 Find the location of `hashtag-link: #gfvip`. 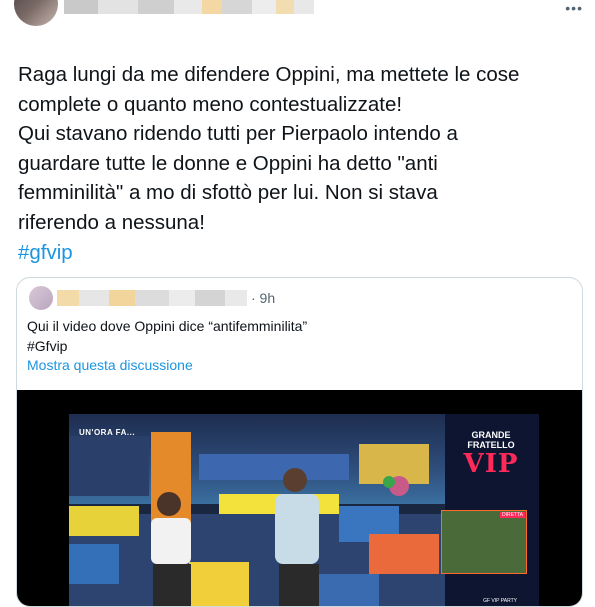

hashtag-link: #gfvip is located at coordinates (298, 253).